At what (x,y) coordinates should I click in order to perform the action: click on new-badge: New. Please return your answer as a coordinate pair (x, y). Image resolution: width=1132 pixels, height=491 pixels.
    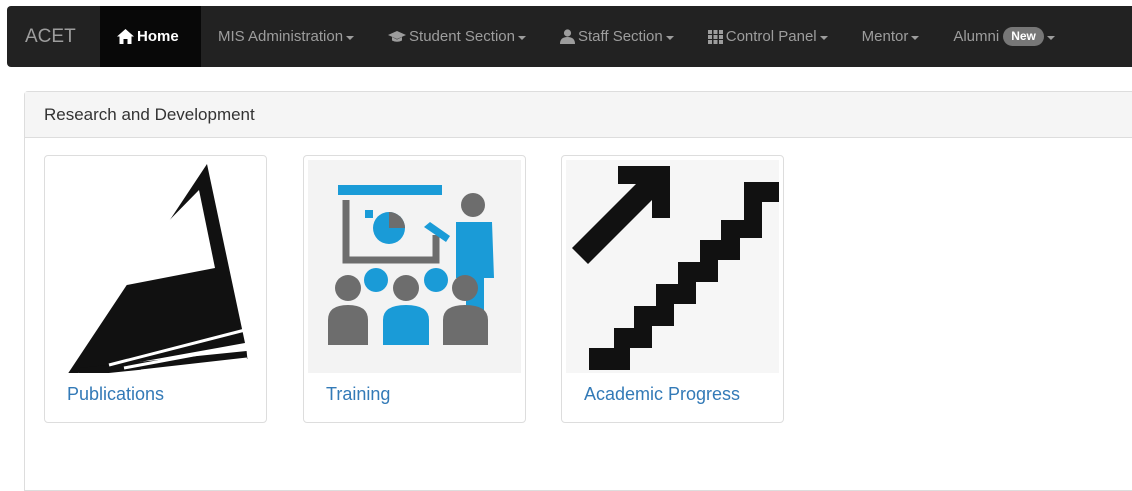
    Looking at the image, I should click on (1023, 36).